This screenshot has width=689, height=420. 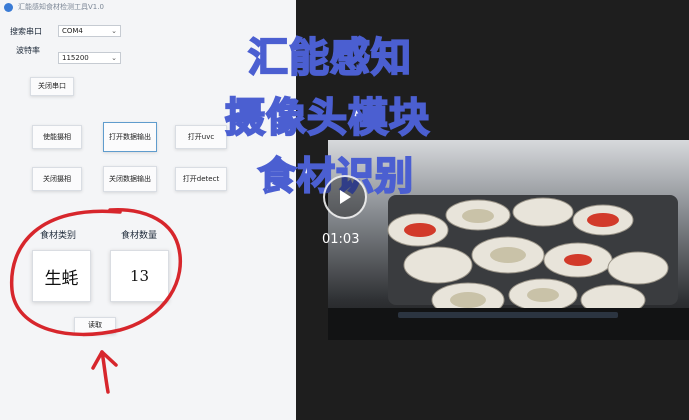 I want to click on video-timestamp: 01:03, so click(x=341, y=239).